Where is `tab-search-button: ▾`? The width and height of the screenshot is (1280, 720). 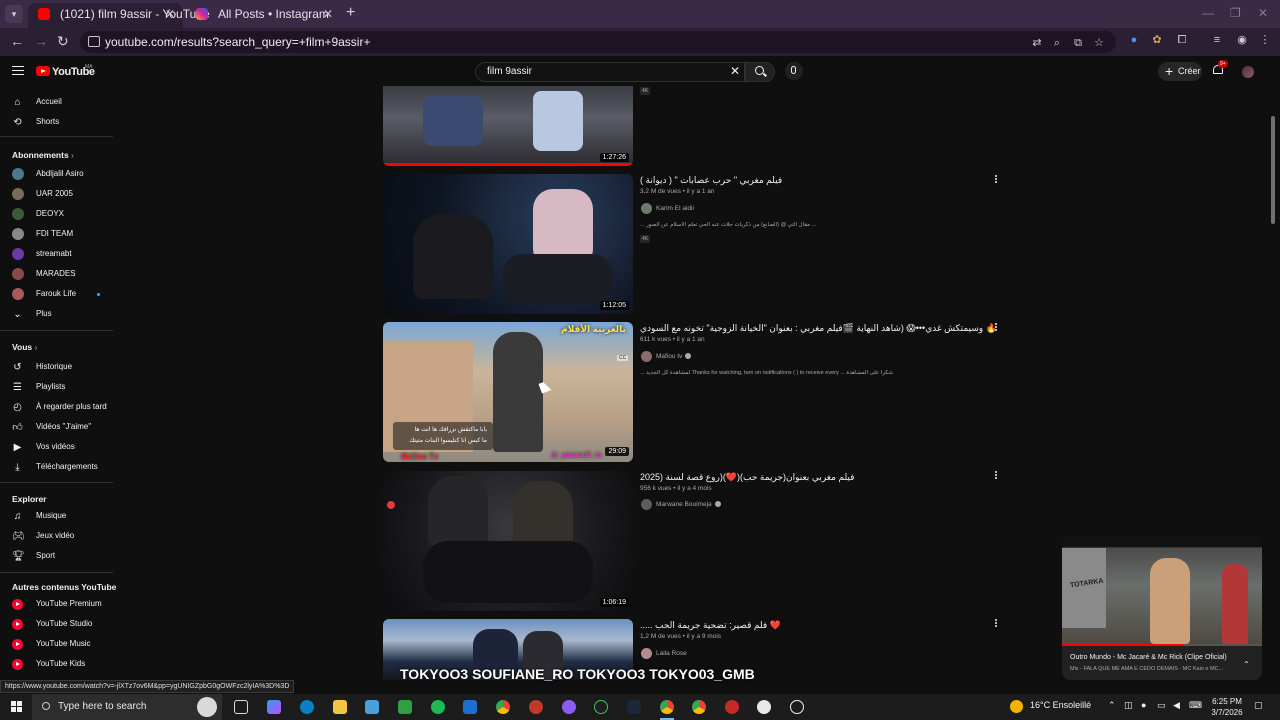 tab-search-button: ▾ is located at coordinates (14, 14).